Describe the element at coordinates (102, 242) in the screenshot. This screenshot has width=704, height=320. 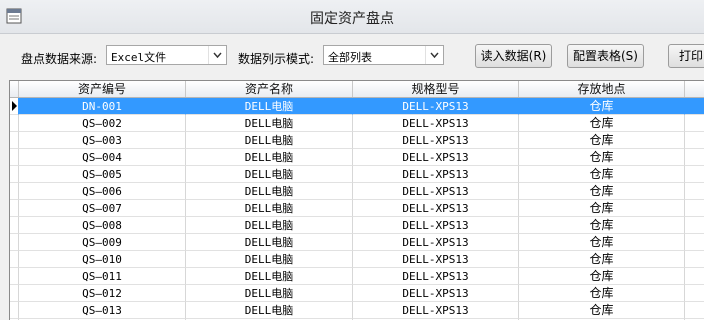
I see `table-cell: QS—009` at that location.